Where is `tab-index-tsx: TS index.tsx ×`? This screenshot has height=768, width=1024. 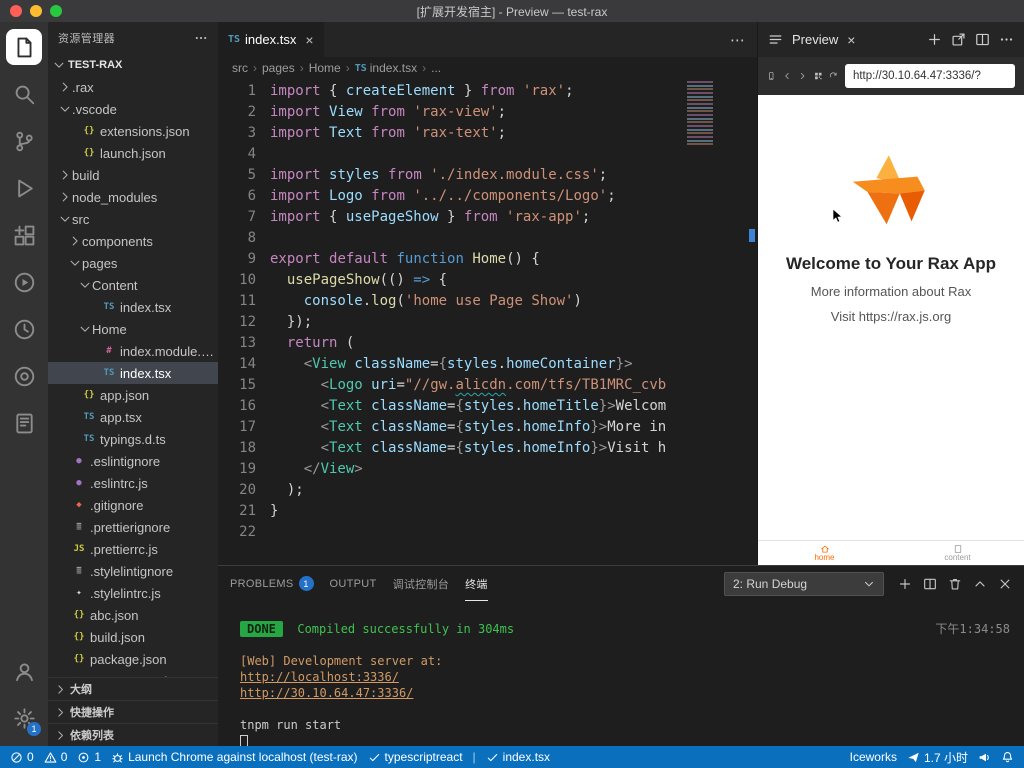 tab-index-tsx: TS index.tsx × is located at coordinates (271, 39).